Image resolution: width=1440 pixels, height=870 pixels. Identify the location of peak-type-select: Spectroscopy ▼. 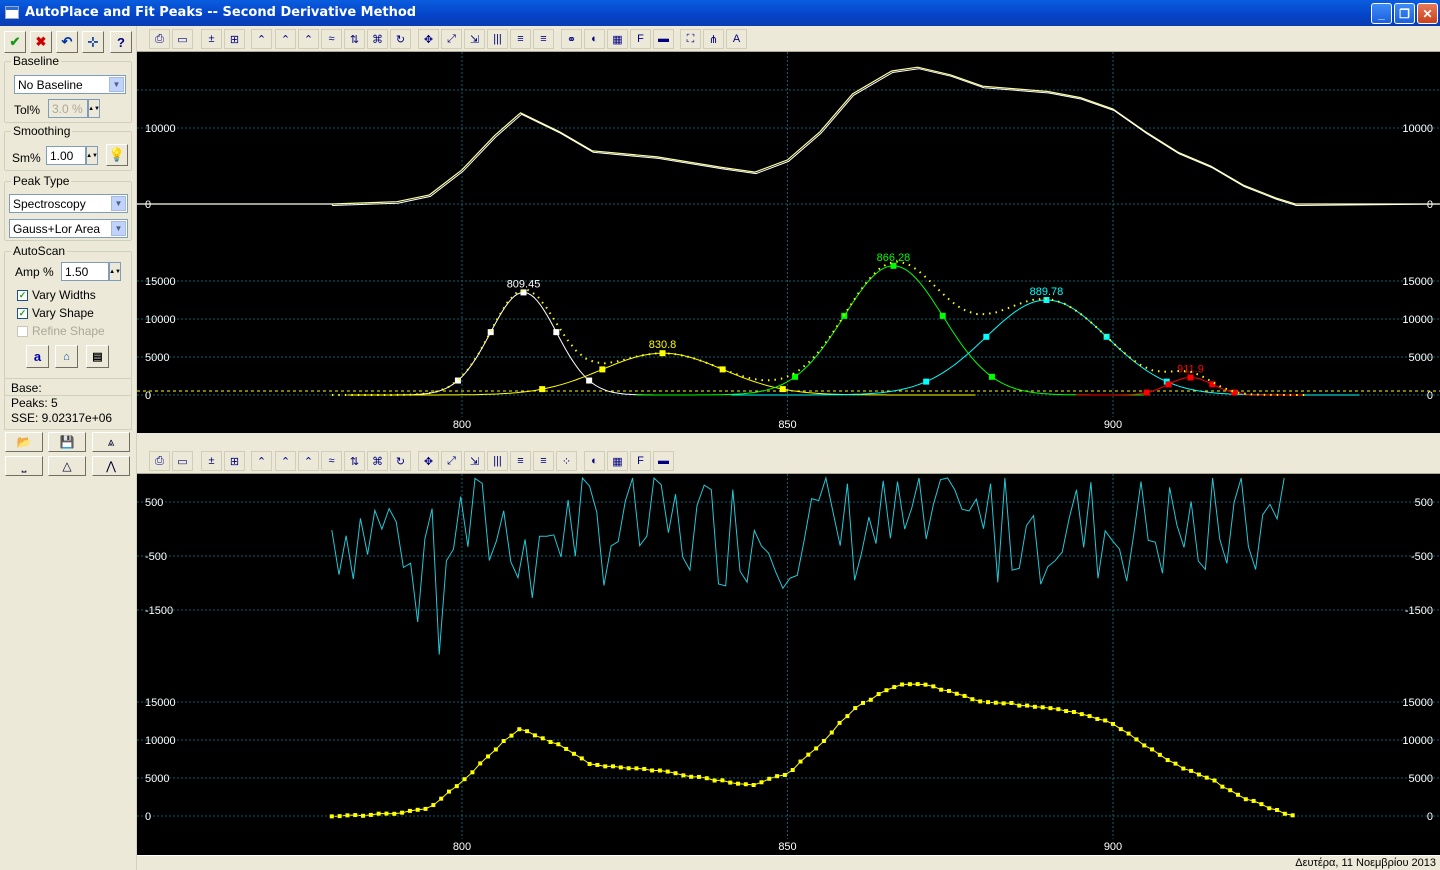
(68, 203).